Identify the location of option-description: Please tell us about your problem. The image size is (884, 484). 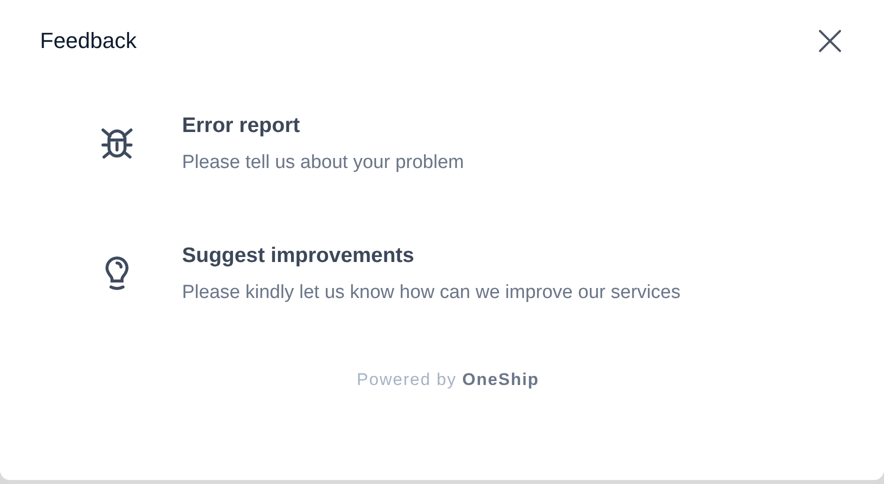
(323, 163).